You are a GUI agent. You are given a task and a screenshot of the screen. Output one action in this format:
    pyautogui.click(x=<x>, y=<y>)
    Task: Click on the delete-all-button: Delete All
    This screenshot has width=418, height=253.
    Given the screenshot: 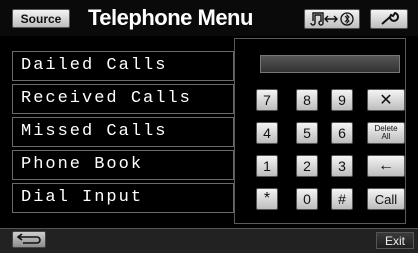 What is the action you would take?
    pyautogui.click(x=386, y=133)
    